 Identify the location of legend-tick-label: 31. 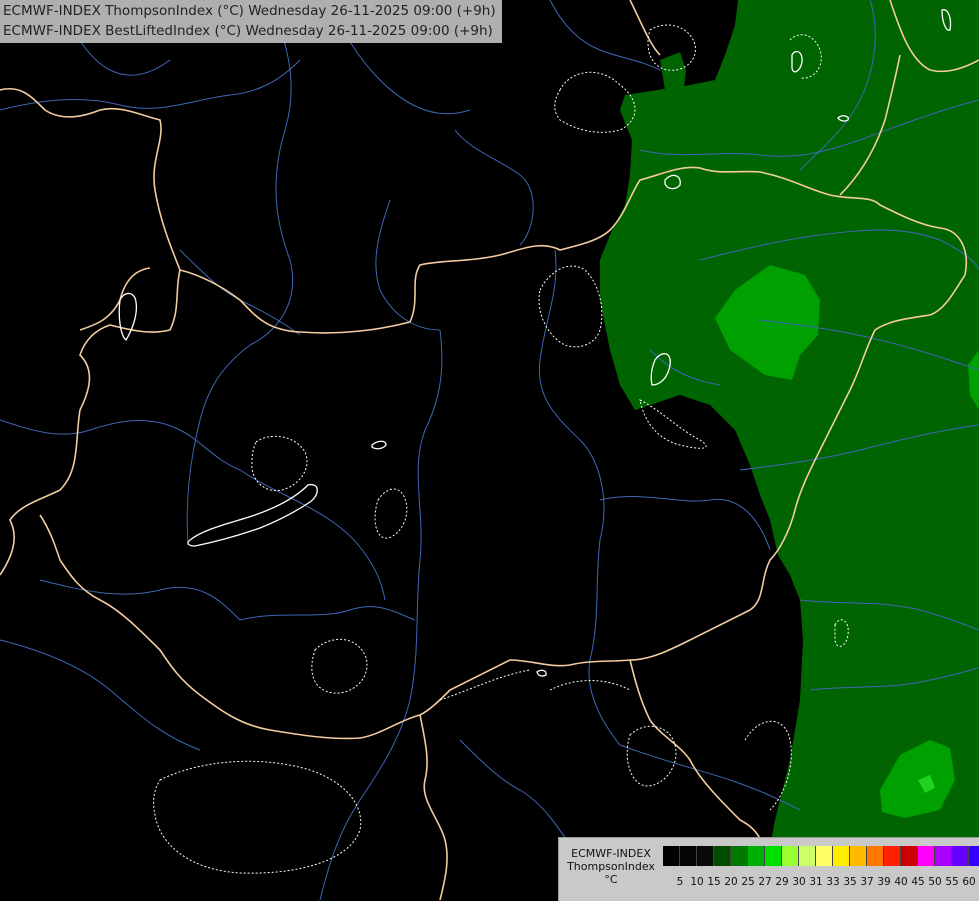
(816, 882).